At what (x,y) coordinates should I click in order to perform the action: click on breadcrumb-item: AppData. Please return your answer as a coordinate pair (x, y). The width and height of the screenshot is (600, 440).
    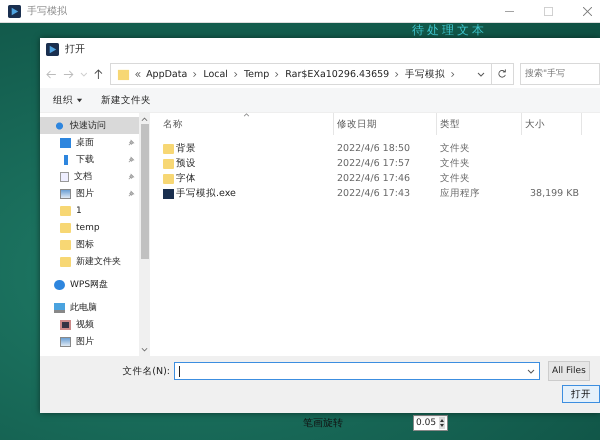
    Looking at the image, I should click on (167, 74).